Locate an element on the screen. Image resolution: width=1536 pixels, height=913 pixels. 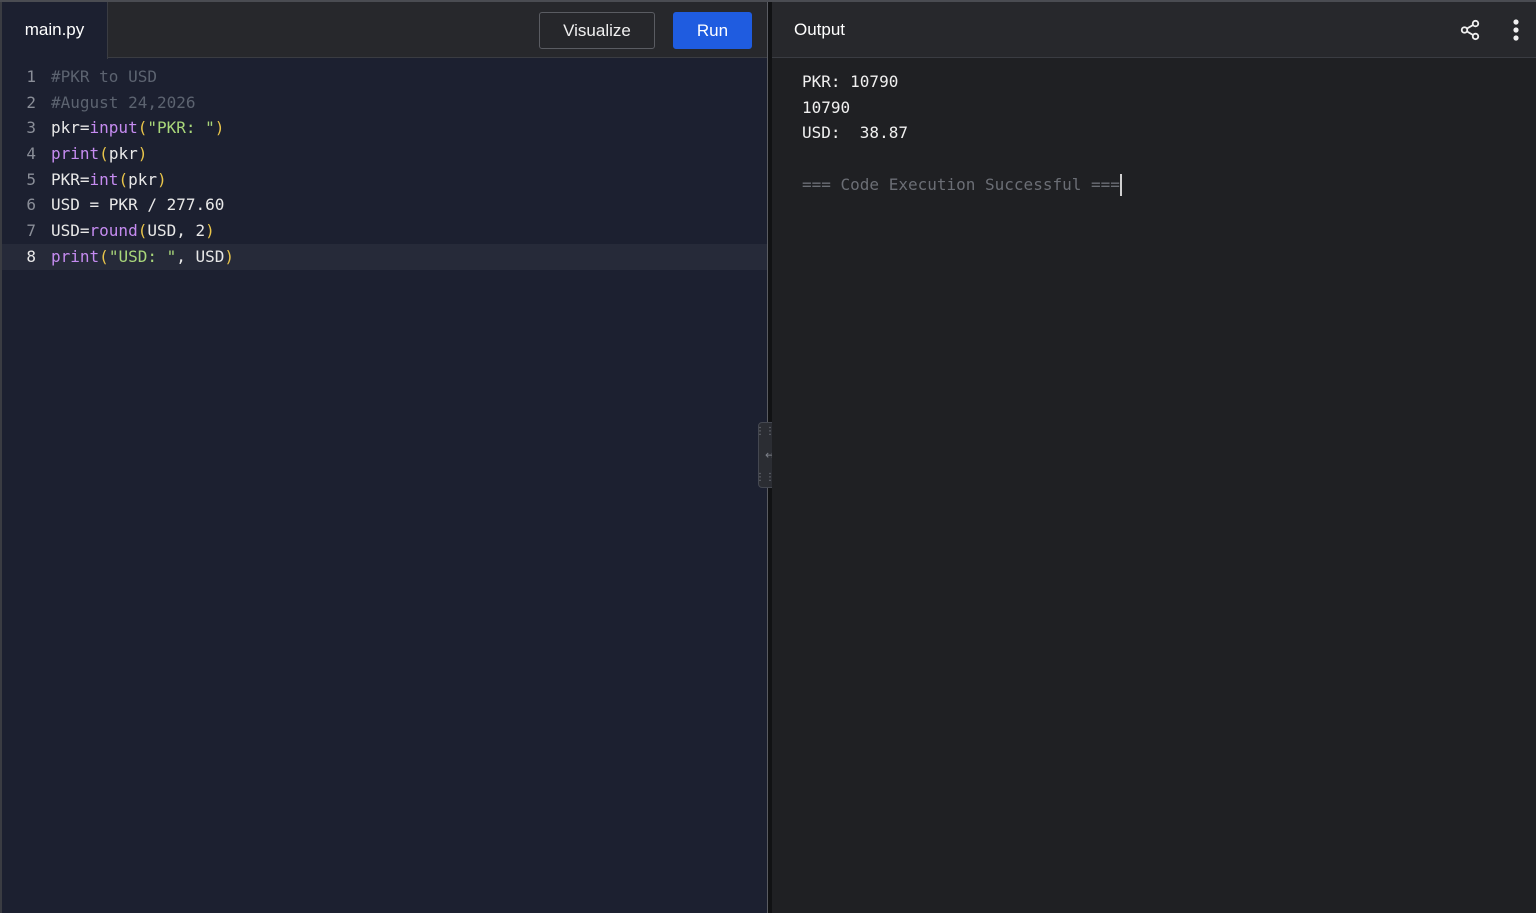
console-line: 10790 is located at coordinates (826, 107).